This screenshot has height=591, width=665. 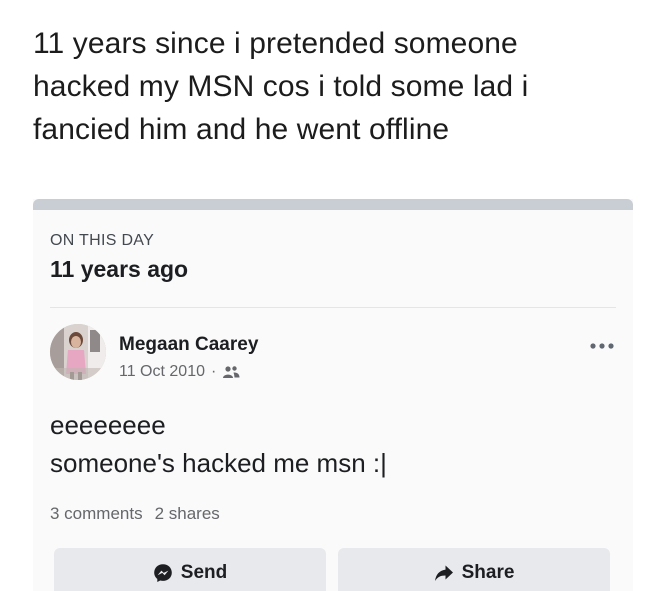 What do you see at coordinates (162, 372) in the screenshot?
I see `post-date: 11 Oct 2010` at bounding box center [162, 372].